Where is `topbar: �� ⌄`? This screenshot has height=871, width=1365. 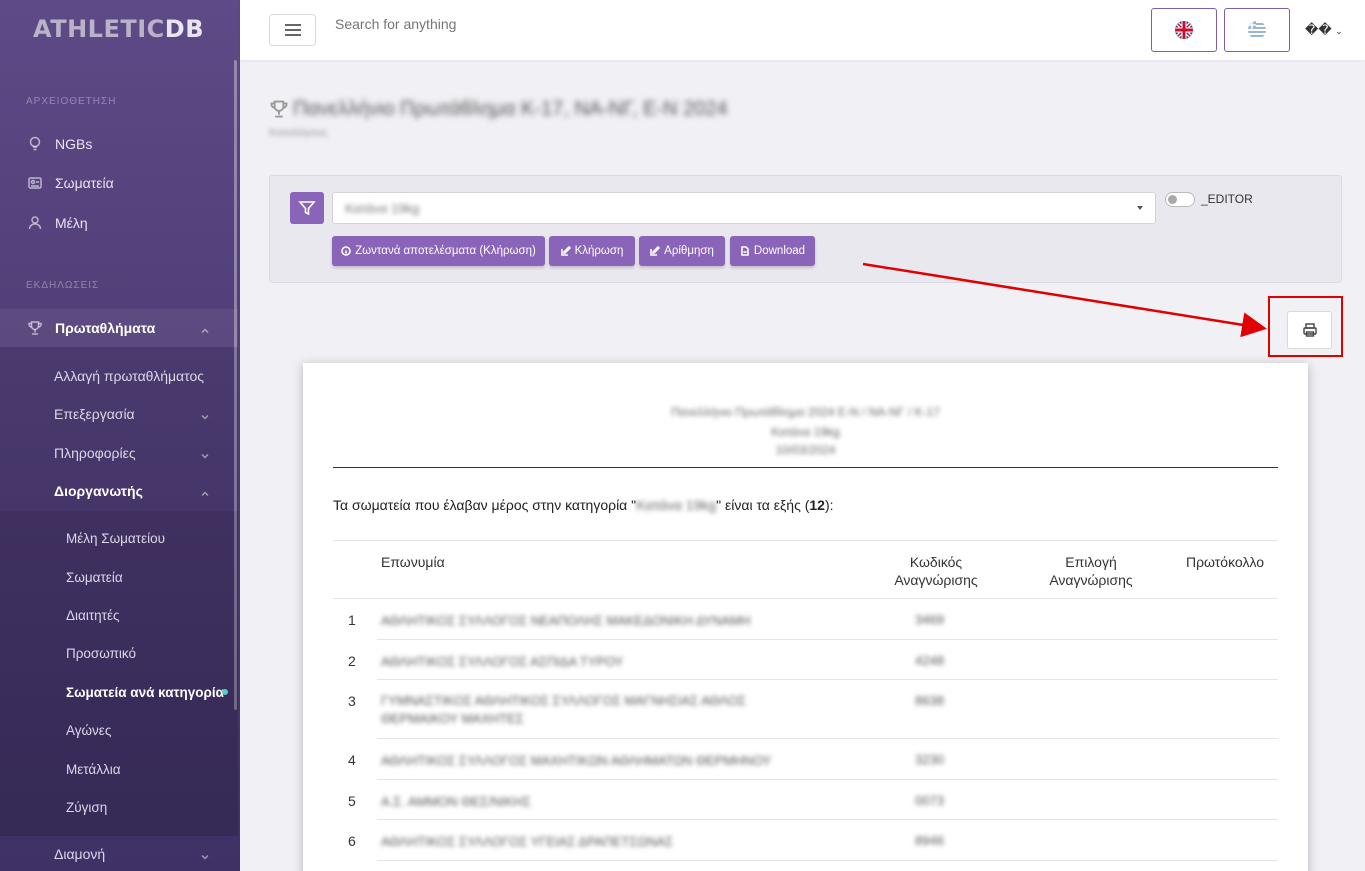
topbar: �� ⌄ is located at coordinates (802, 30).